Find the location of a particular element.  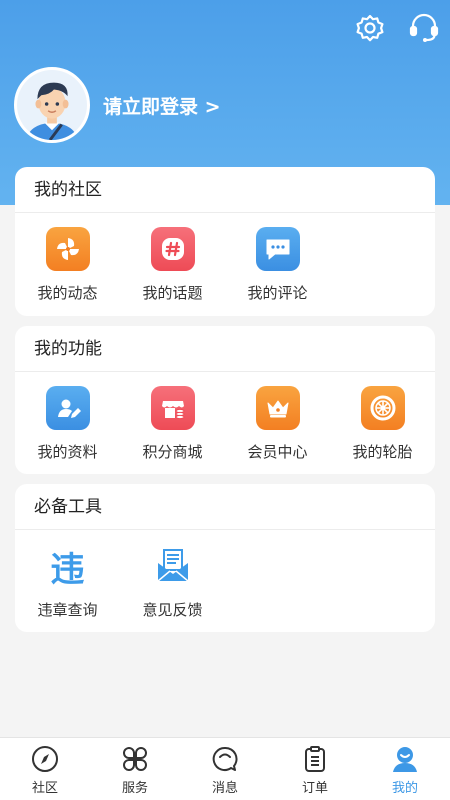

compass-icon is located at coordinates (45, 759).